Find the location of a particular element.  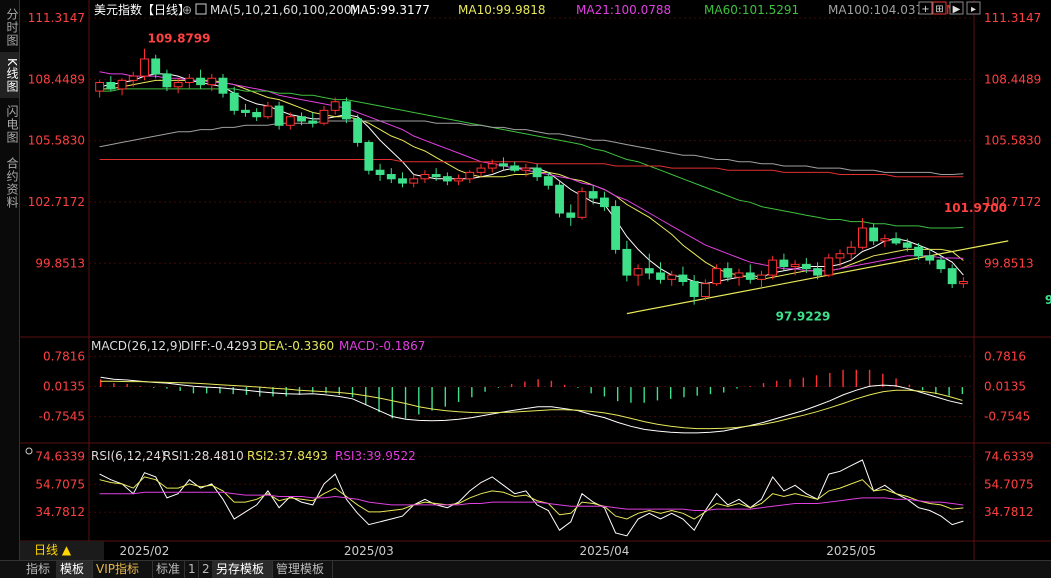

ma-line-ma100 is located at coordinates (531, 147).